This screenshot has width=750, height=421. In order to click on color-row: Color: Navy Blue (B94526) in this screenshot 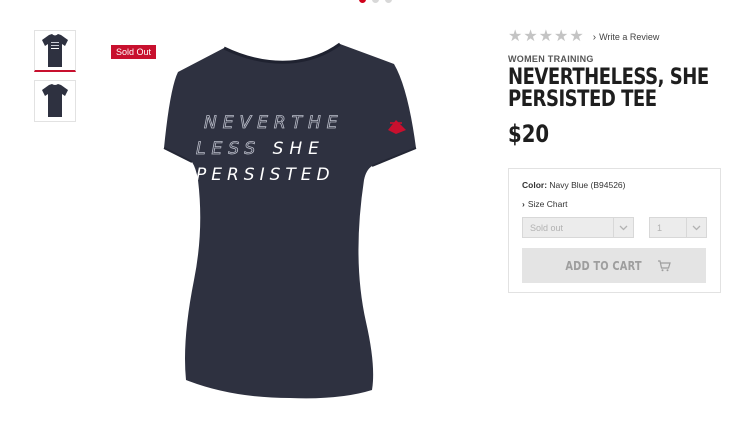, I will do `click(614, 185)`.